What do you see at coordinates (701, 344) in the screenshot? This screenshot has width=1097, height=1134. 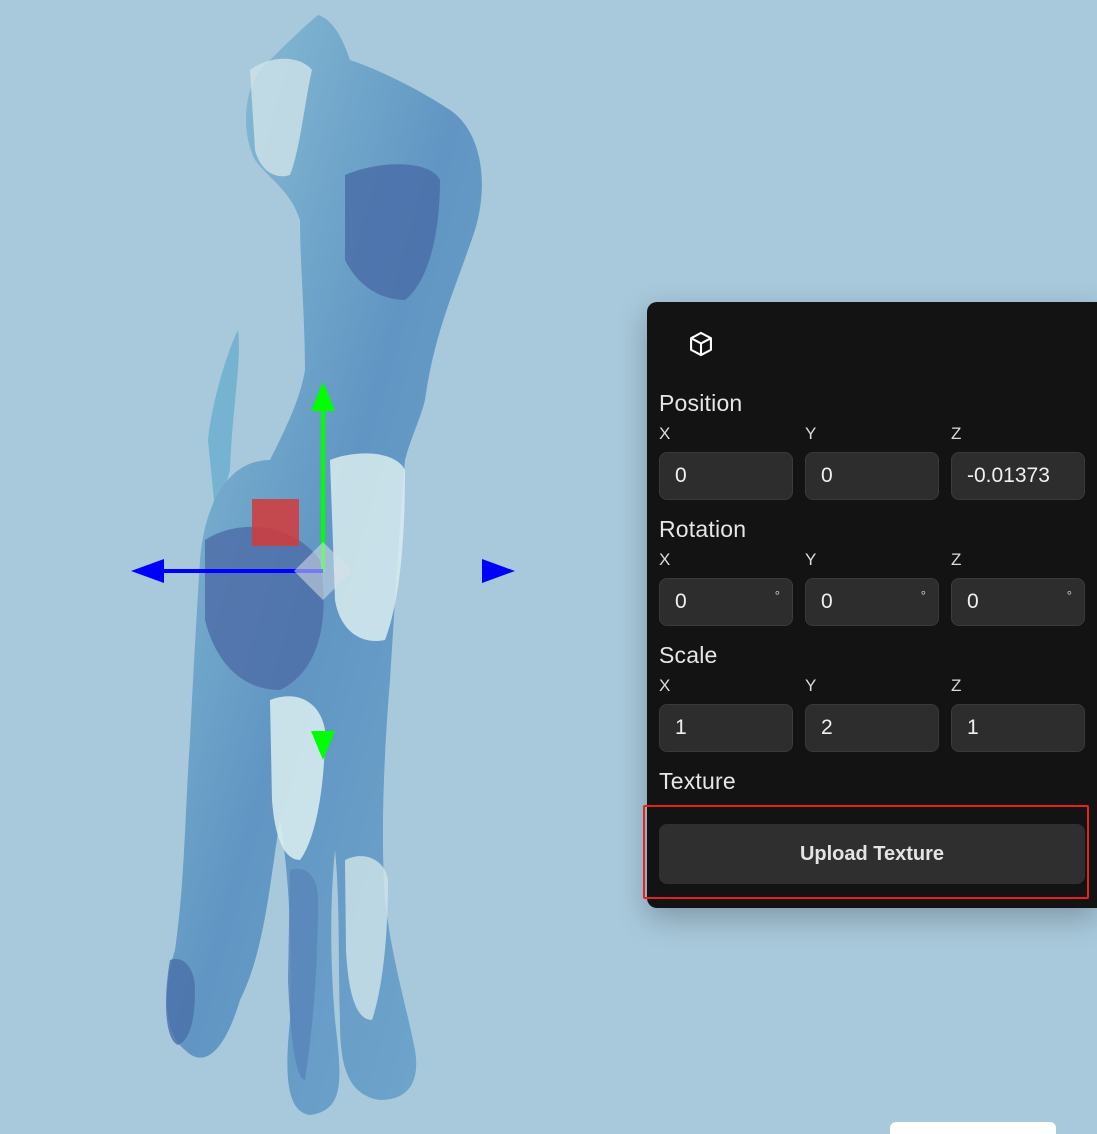 I see `cube-icon` at bounding box center [701, 344].